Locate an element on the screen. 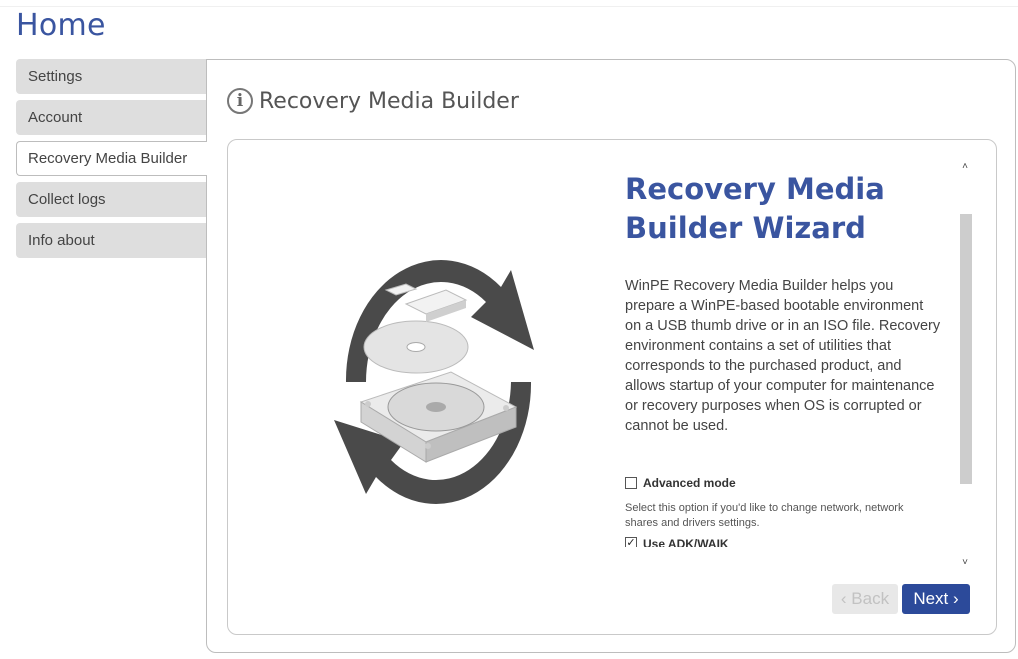 The width and height of the screenshot is (1018, 659). use-adk-label: Use ADK/WAIK is located at coordinates (686, 542).